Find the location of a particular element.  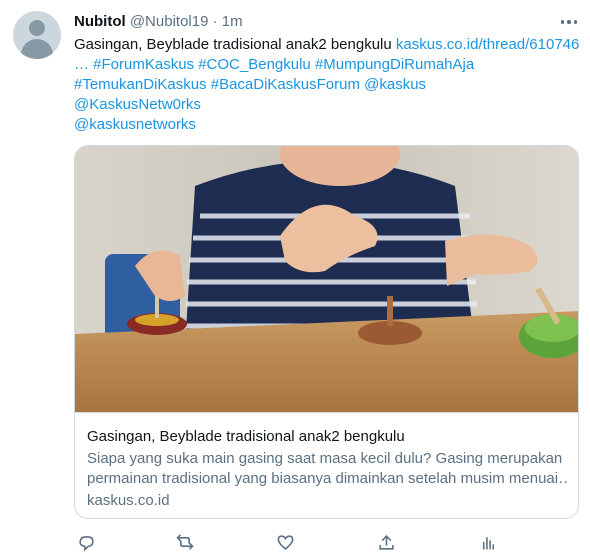

author-handle: @Nubitol19 is located at coordinates (169, 21).